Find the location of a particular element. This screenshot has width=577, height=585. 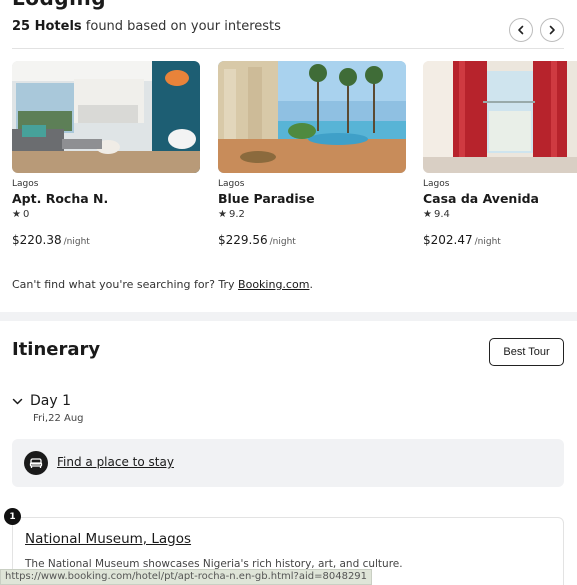

hotel-price: $202.47/night is located at coordinates (500, 240).